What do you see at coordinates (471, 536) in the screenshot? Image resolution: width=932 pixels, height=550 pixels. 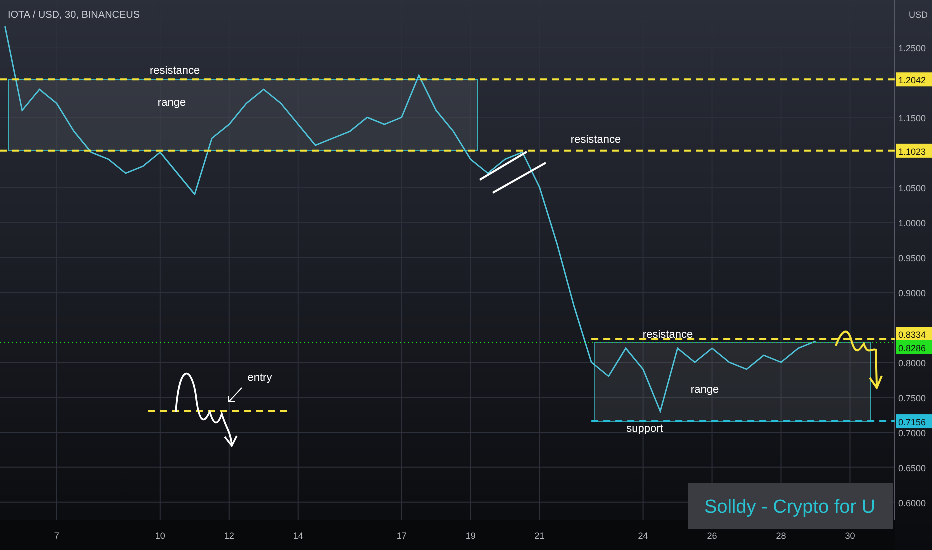 I see `date-axis-label: 19` at bounding box center [471, 536].